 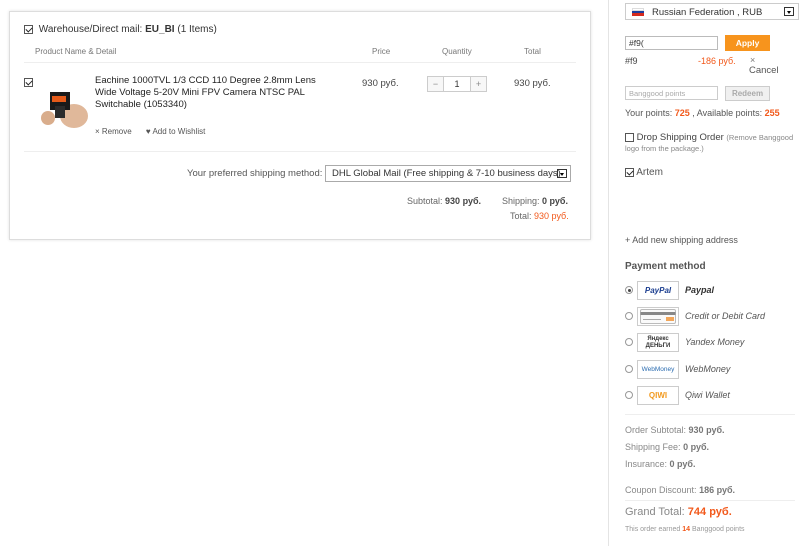 I want to click on order-subtotal-line: Order Subtotal: 930 руб., so click(x=675, y=430).